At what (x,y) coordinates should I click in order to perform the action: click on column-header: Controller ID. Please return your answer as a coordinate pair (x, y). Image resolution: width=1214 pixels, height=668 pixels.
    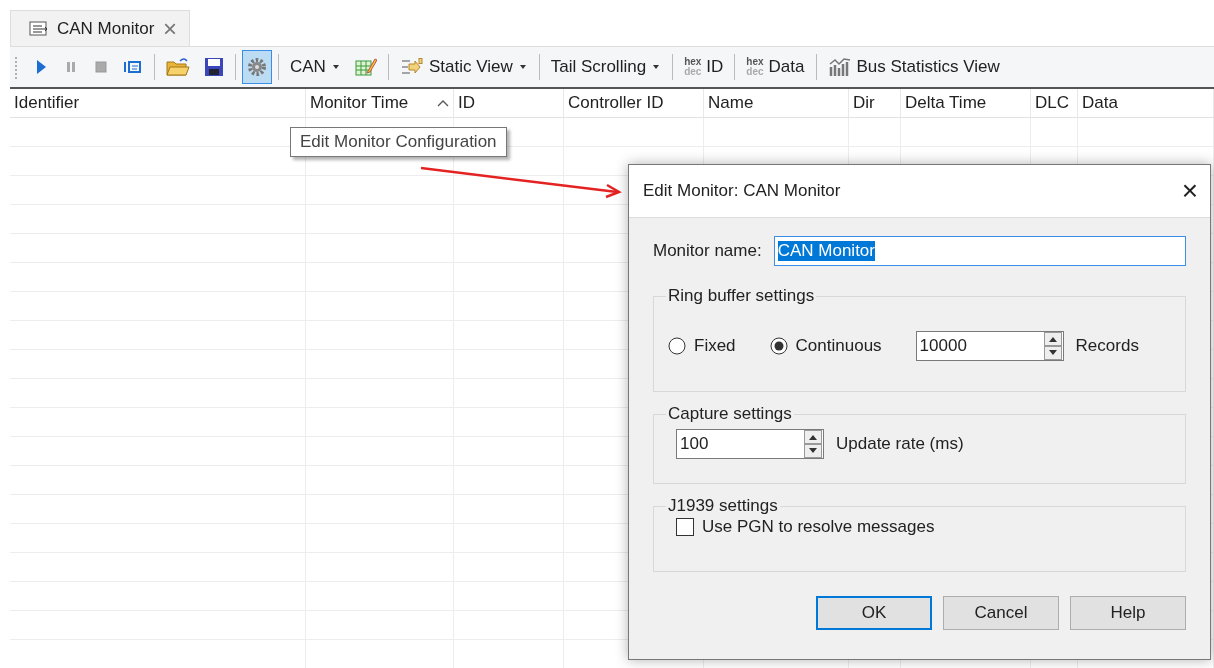
    Looking at the image, I should click on (634, 103).